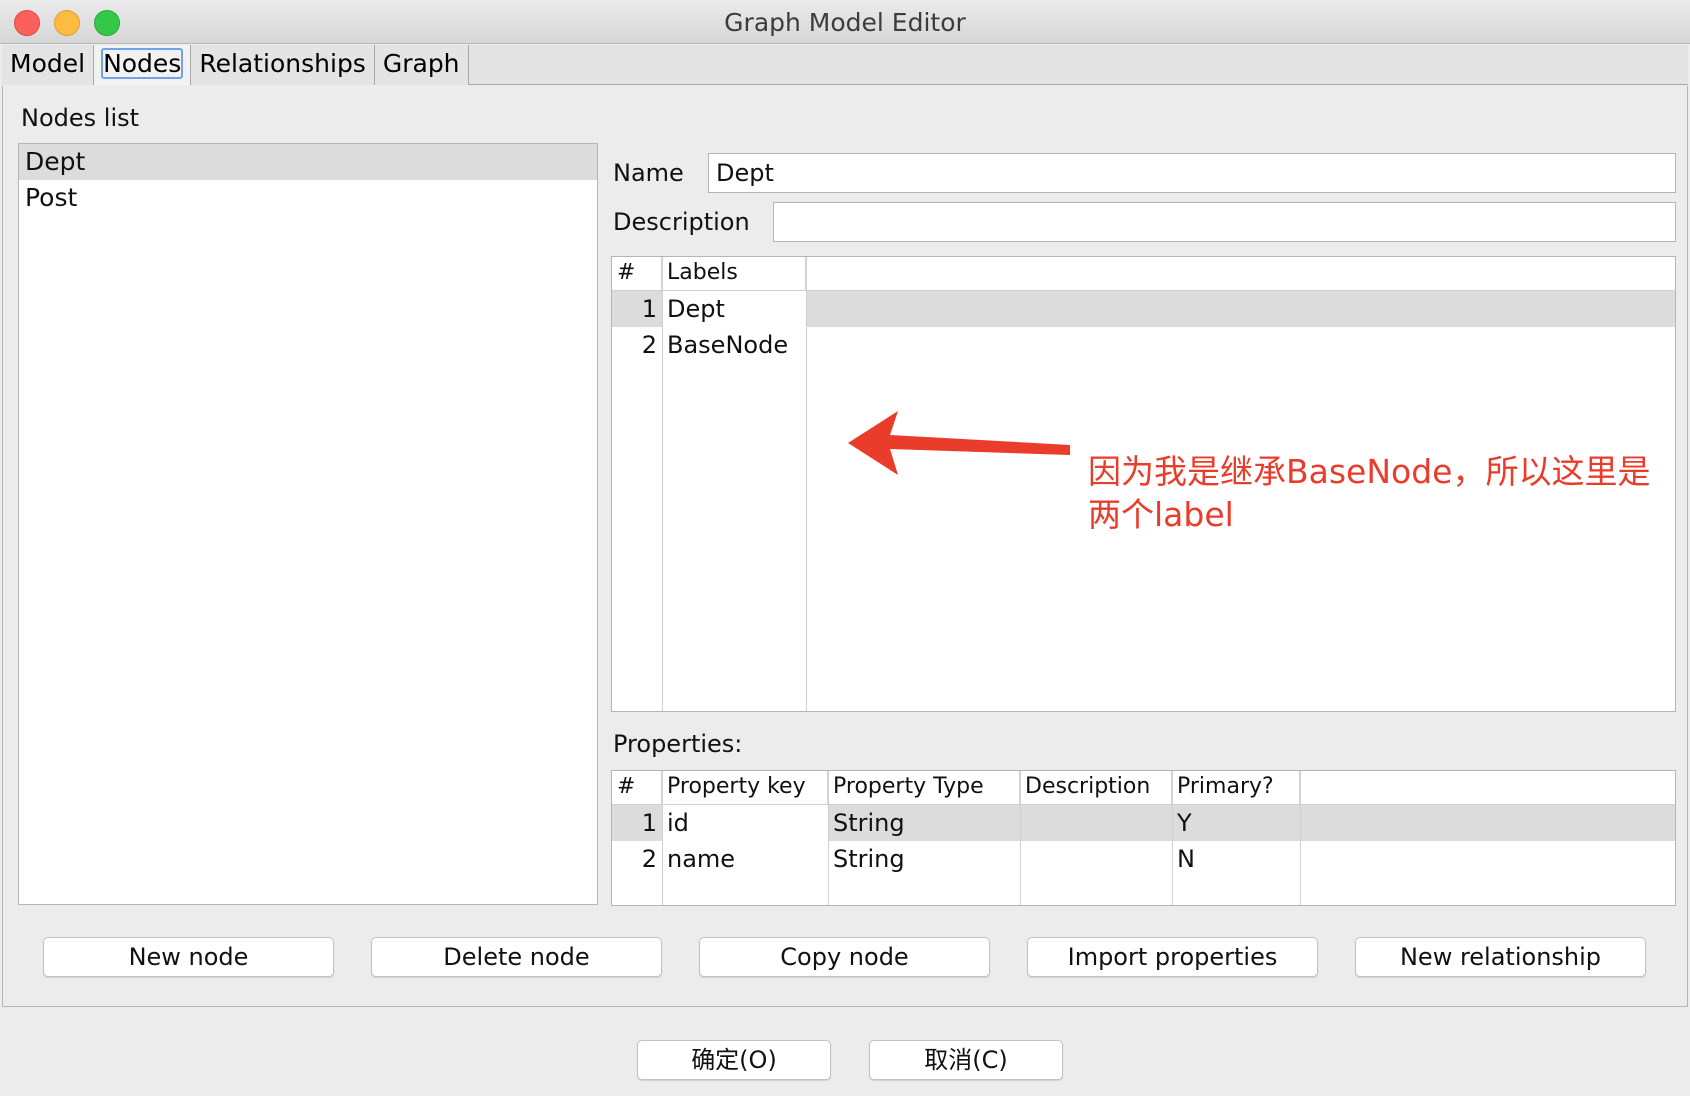 The height and width of the screenshot is (1096, 1690). What do you see at coordinates (1236, 787) in the screenshot?
I see `column-header-primary: Primary?` at bounding box center [1236, 787].